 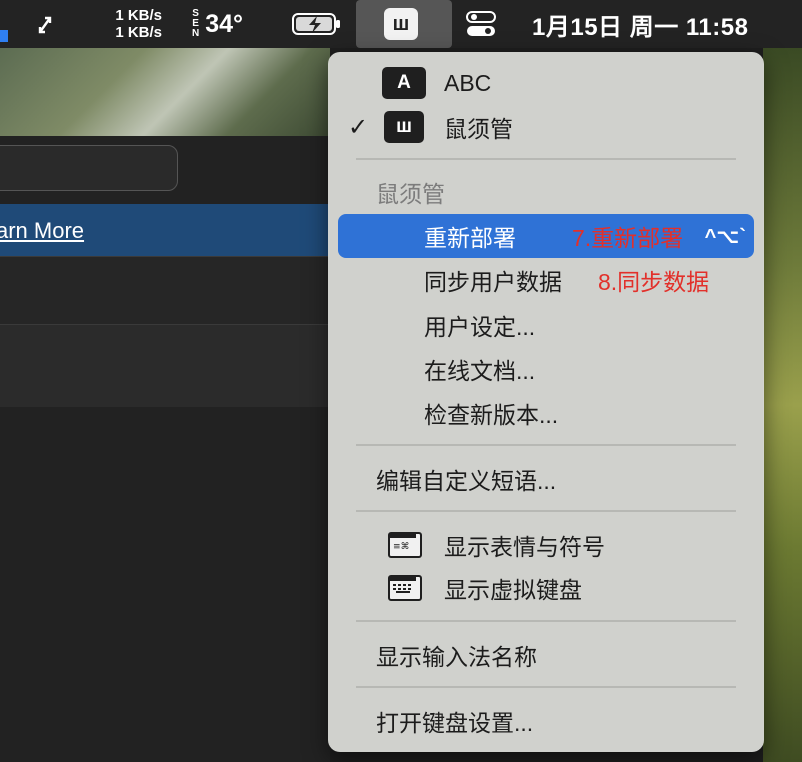 I want to click on network-speed: 1 KB/s 1 KB/s, so click(x=134, y=24).